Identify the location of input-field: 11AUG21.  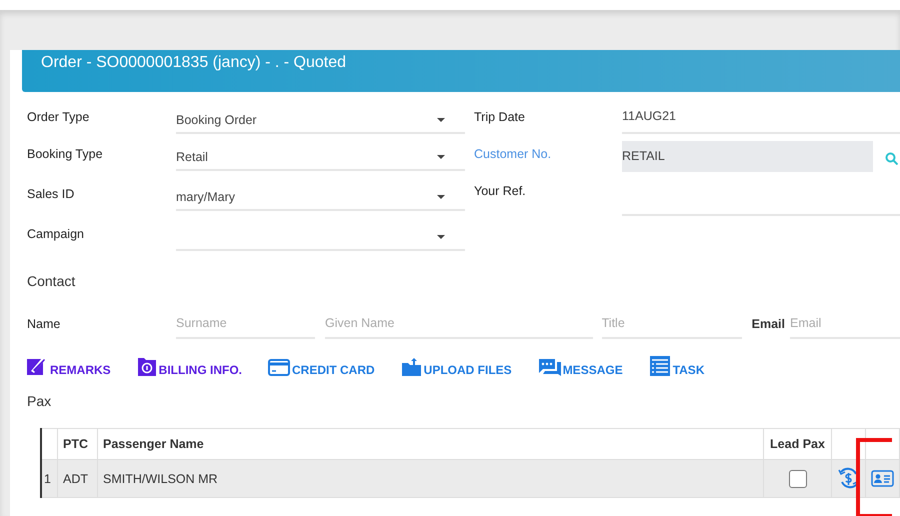
(761, 119).